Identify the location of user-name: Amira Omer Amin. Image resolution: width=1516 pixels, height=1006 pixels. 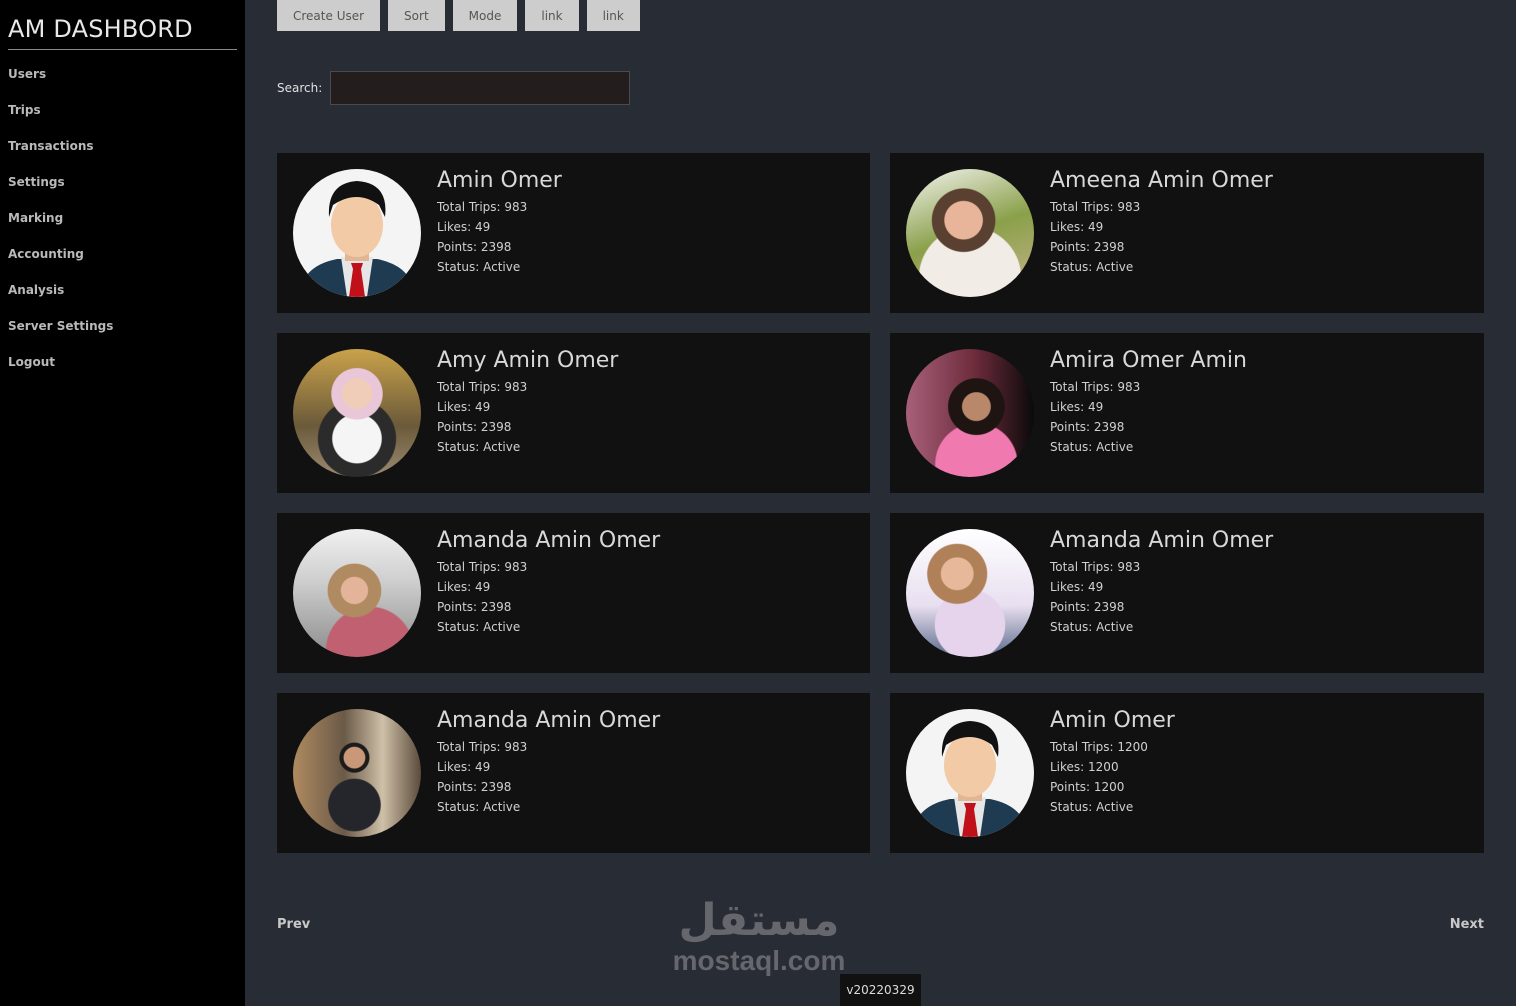
(1148, 360).